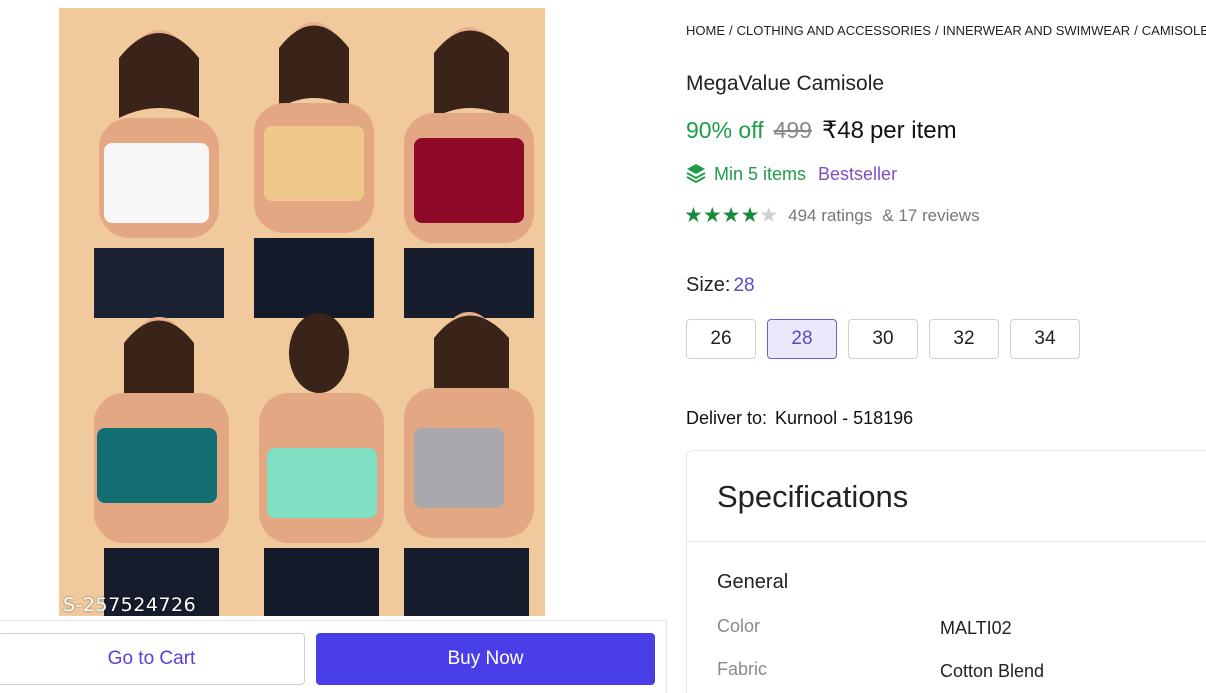 Image resolution: width=1206 pixels, height=693 pixels. I want to click on size-option-30: 30, so click(883, 339).